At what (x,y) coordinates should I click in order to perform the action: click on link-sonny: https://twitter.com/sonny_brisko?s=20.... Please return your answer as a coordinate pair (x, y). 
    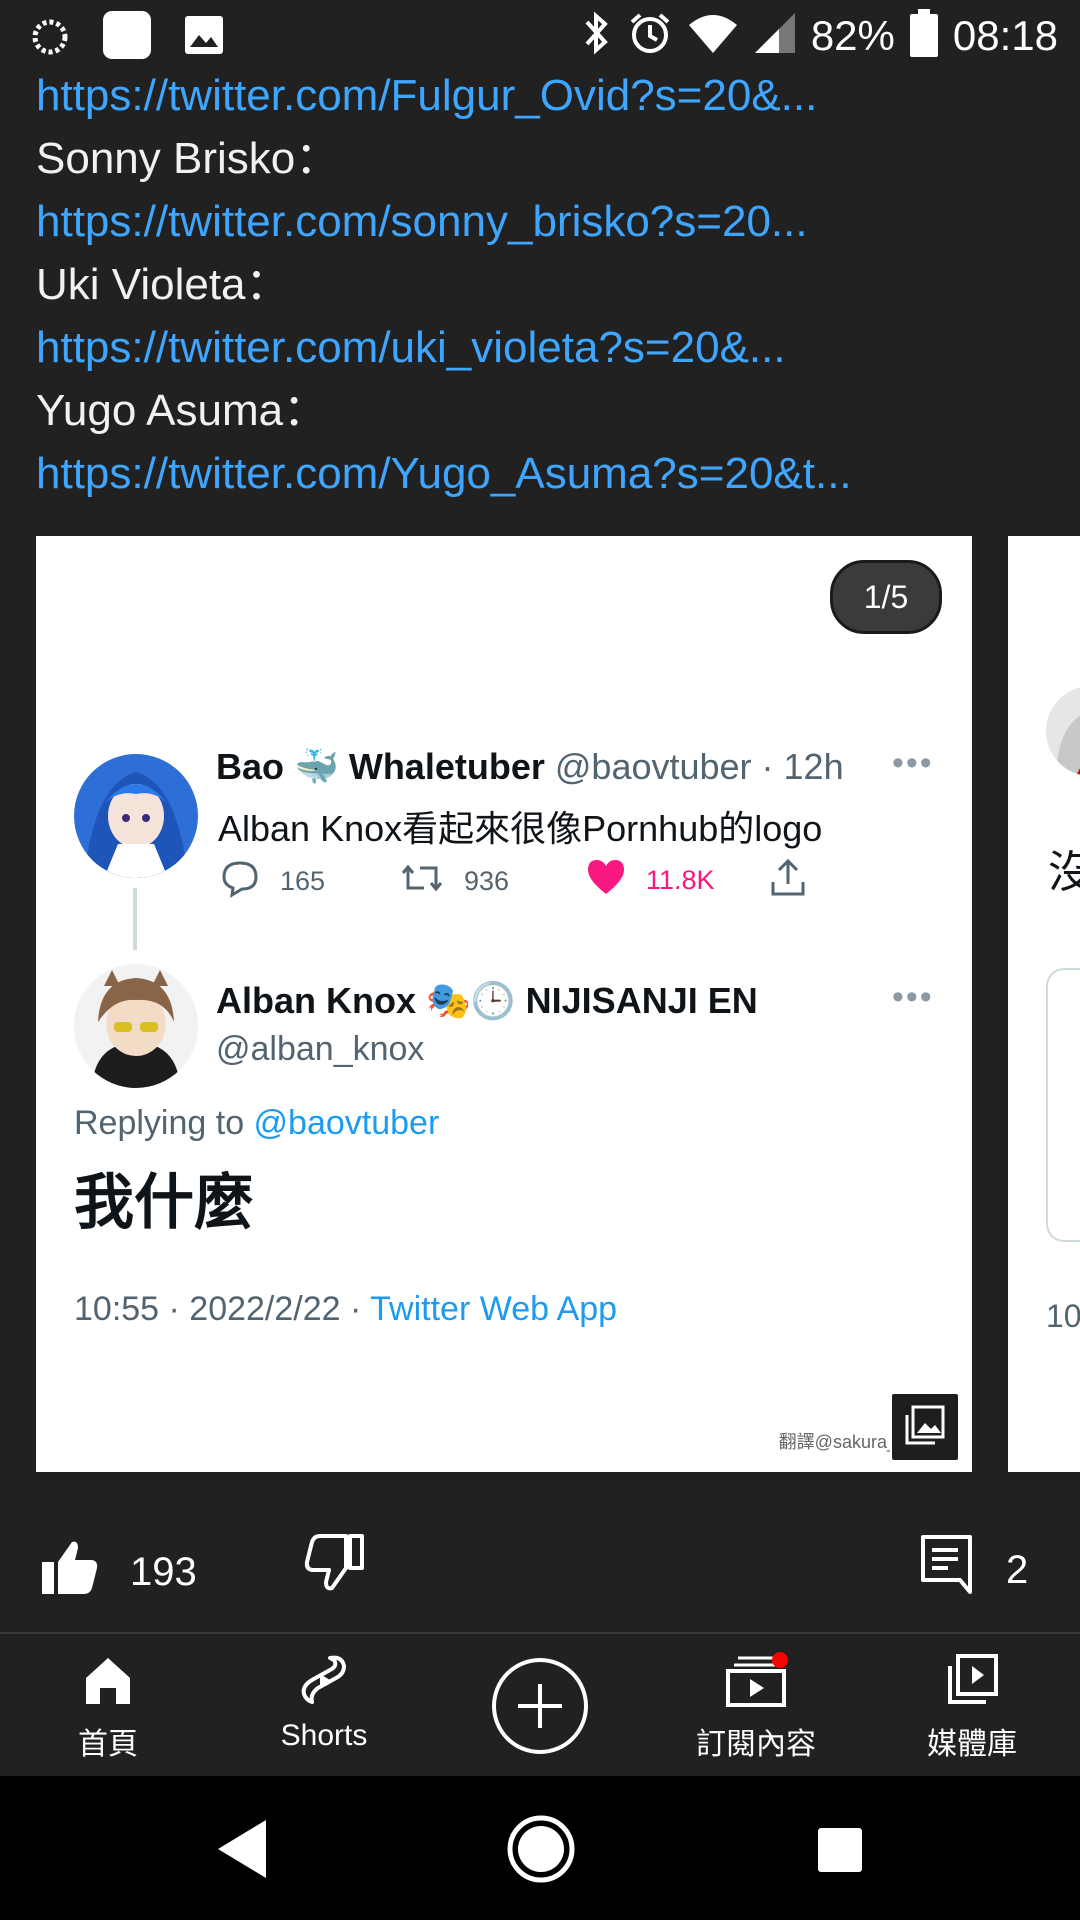
    Looking at the image, I should click on (541, 221).